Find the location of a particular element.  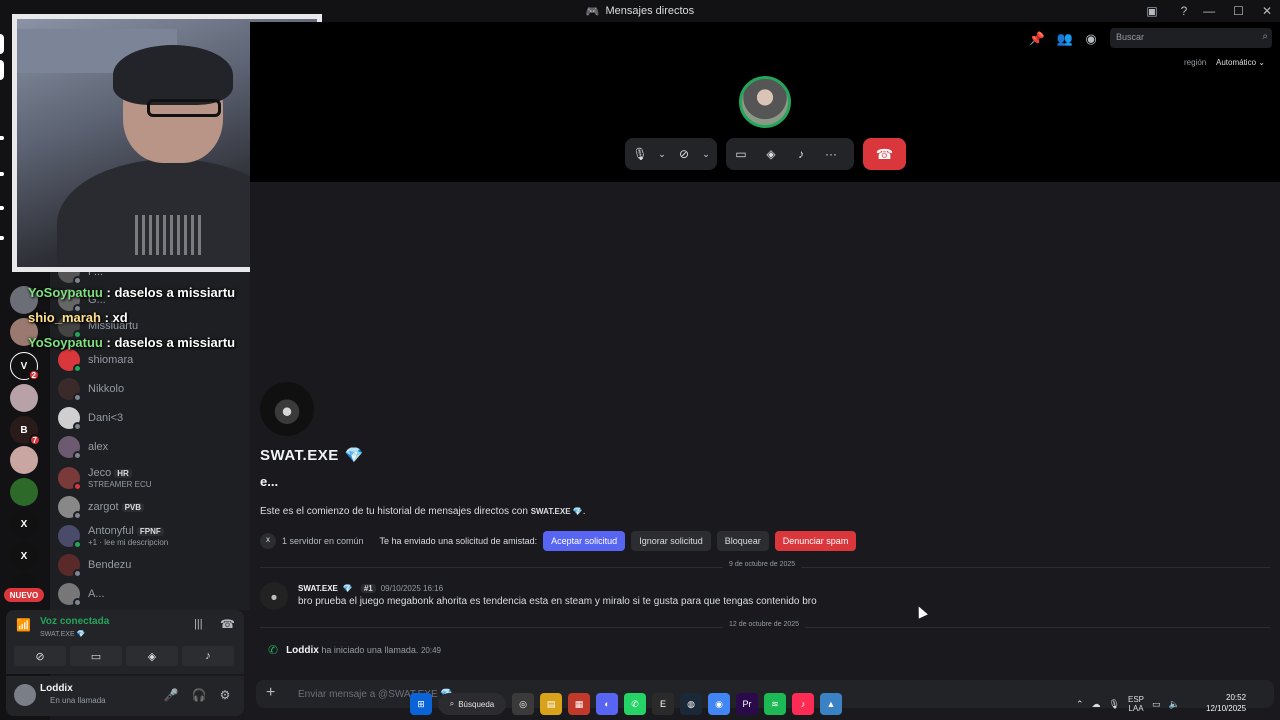

mutual-servers: 1 servidor en común is located at coordinates (323, 541).